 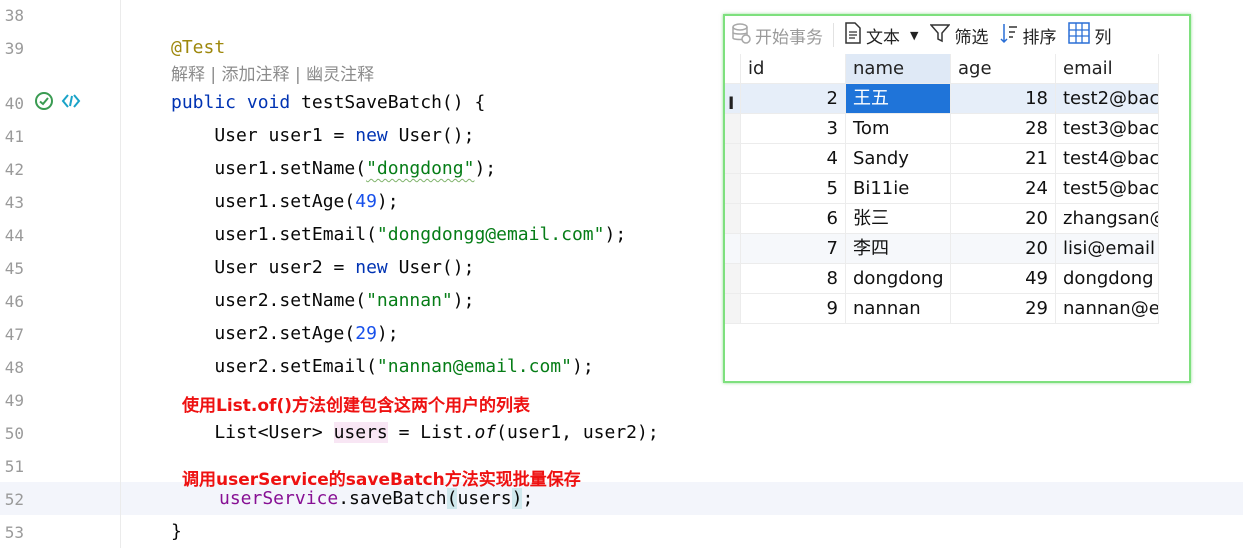 I want to click on code-text: testSaveBatch() {, so click(x=388, y=102).